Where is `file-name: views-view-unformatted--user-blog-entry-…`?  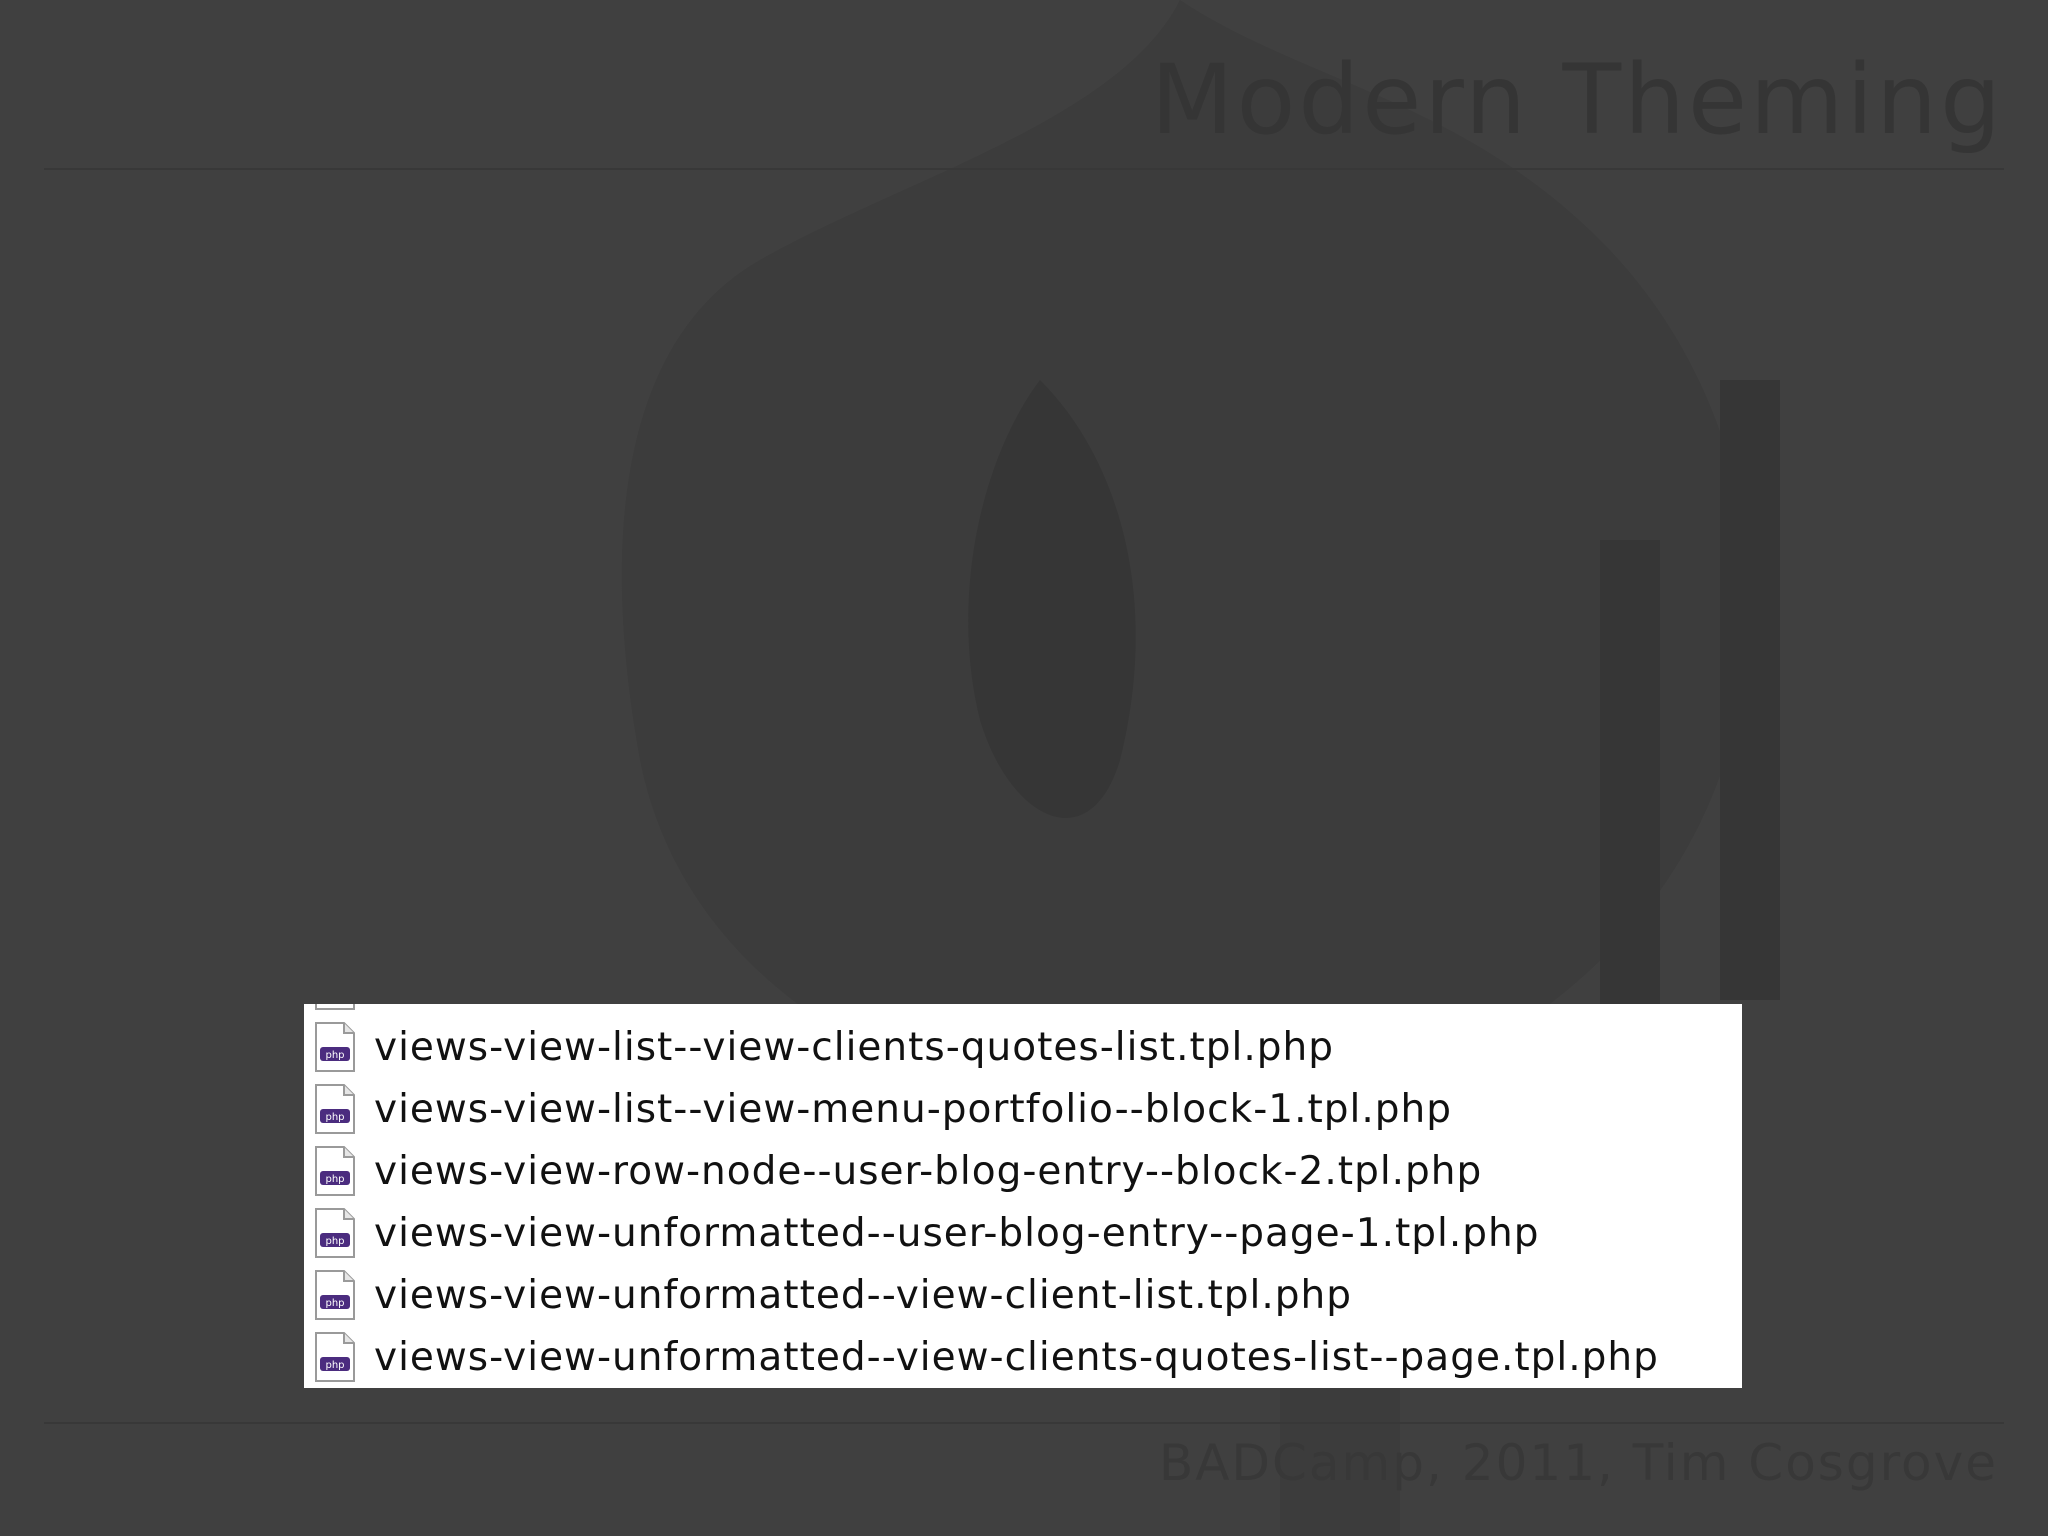 file-name: views-view-unformatted--user-blog-entry-… is located at coordinates (957, 1233).